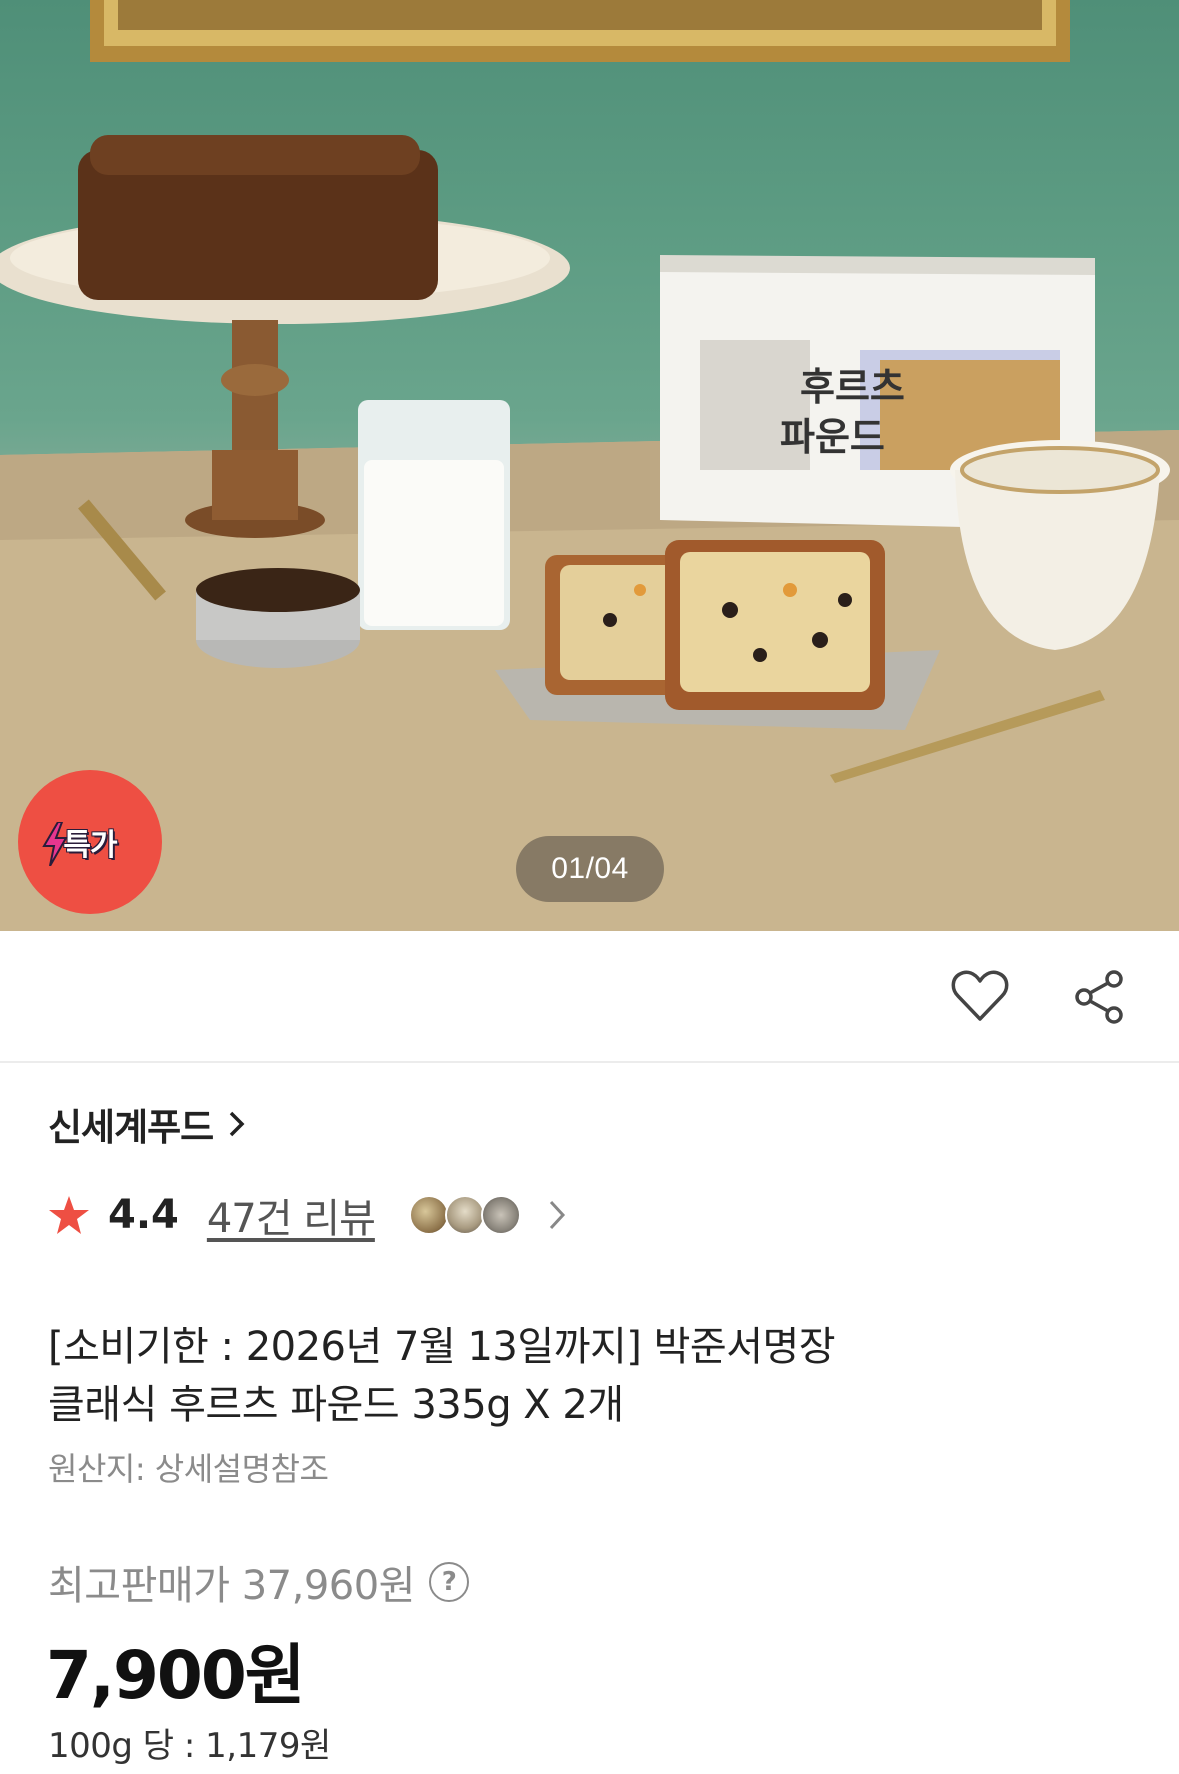  Describe the element at coordinates (231, 1586) in the screenshot. I see `original-price-label: 최고판매가 37,960원` at that location.